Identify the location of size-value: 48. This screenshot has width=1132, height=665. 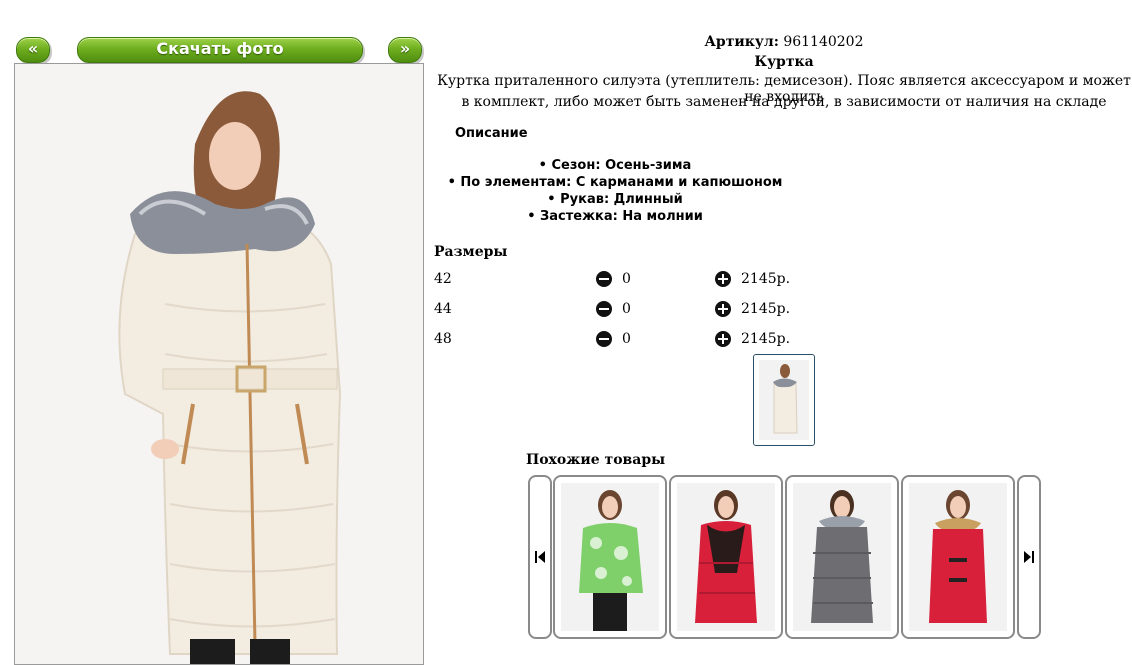
(443, 339).